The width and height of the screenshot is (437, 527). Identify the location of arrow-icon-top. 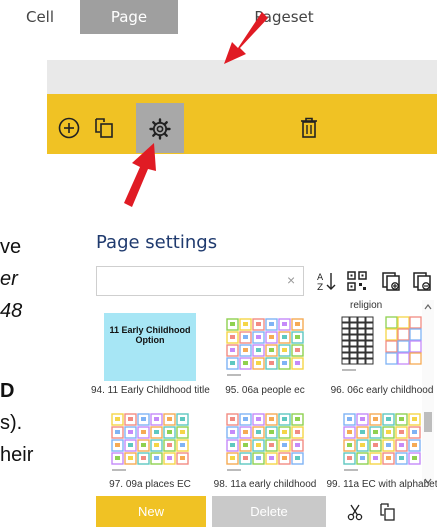
(246, 38).